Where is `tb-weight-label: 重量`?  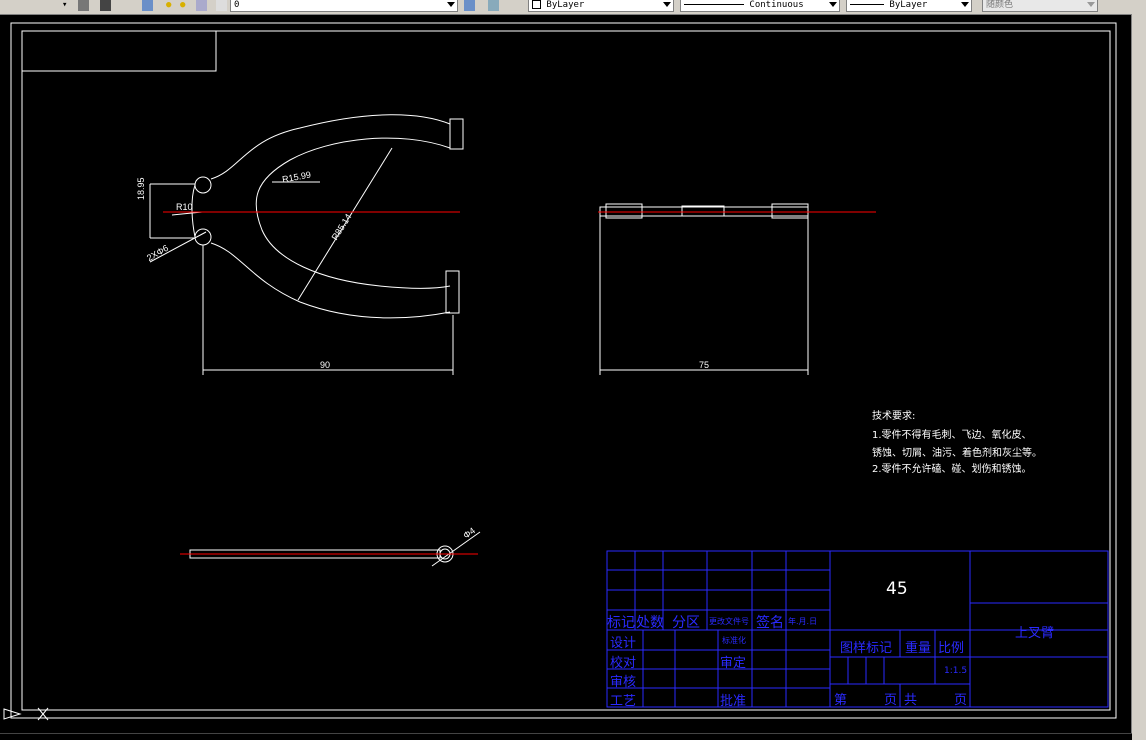
tb-weight-label: 重量 is located at coordinates (918, 648).